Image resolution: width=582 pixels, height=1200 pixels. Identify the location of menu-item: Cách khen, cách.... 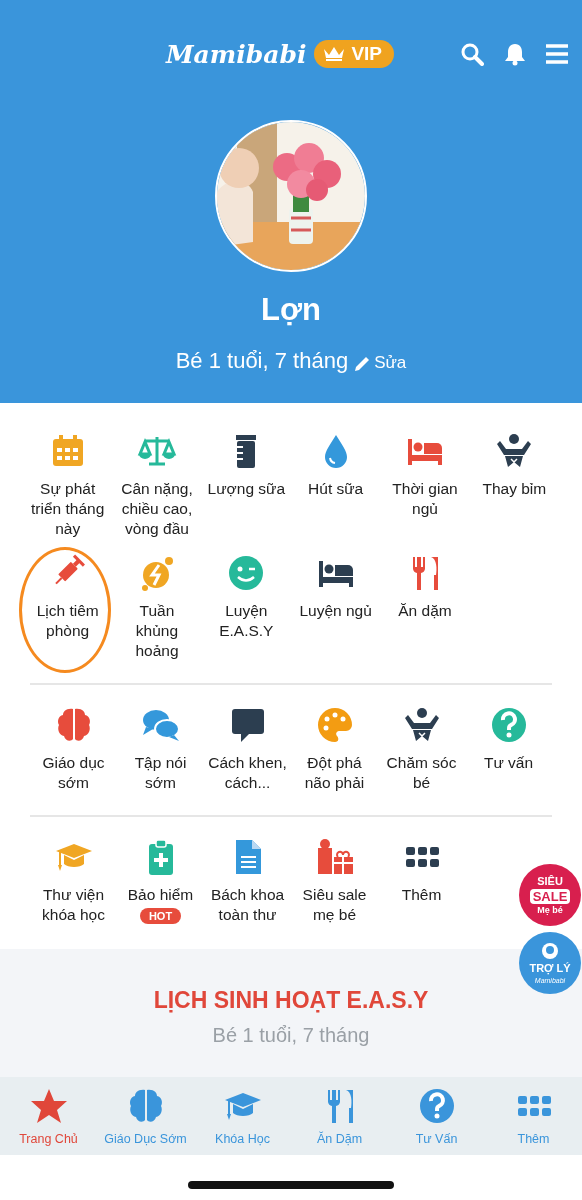
(247, 773).